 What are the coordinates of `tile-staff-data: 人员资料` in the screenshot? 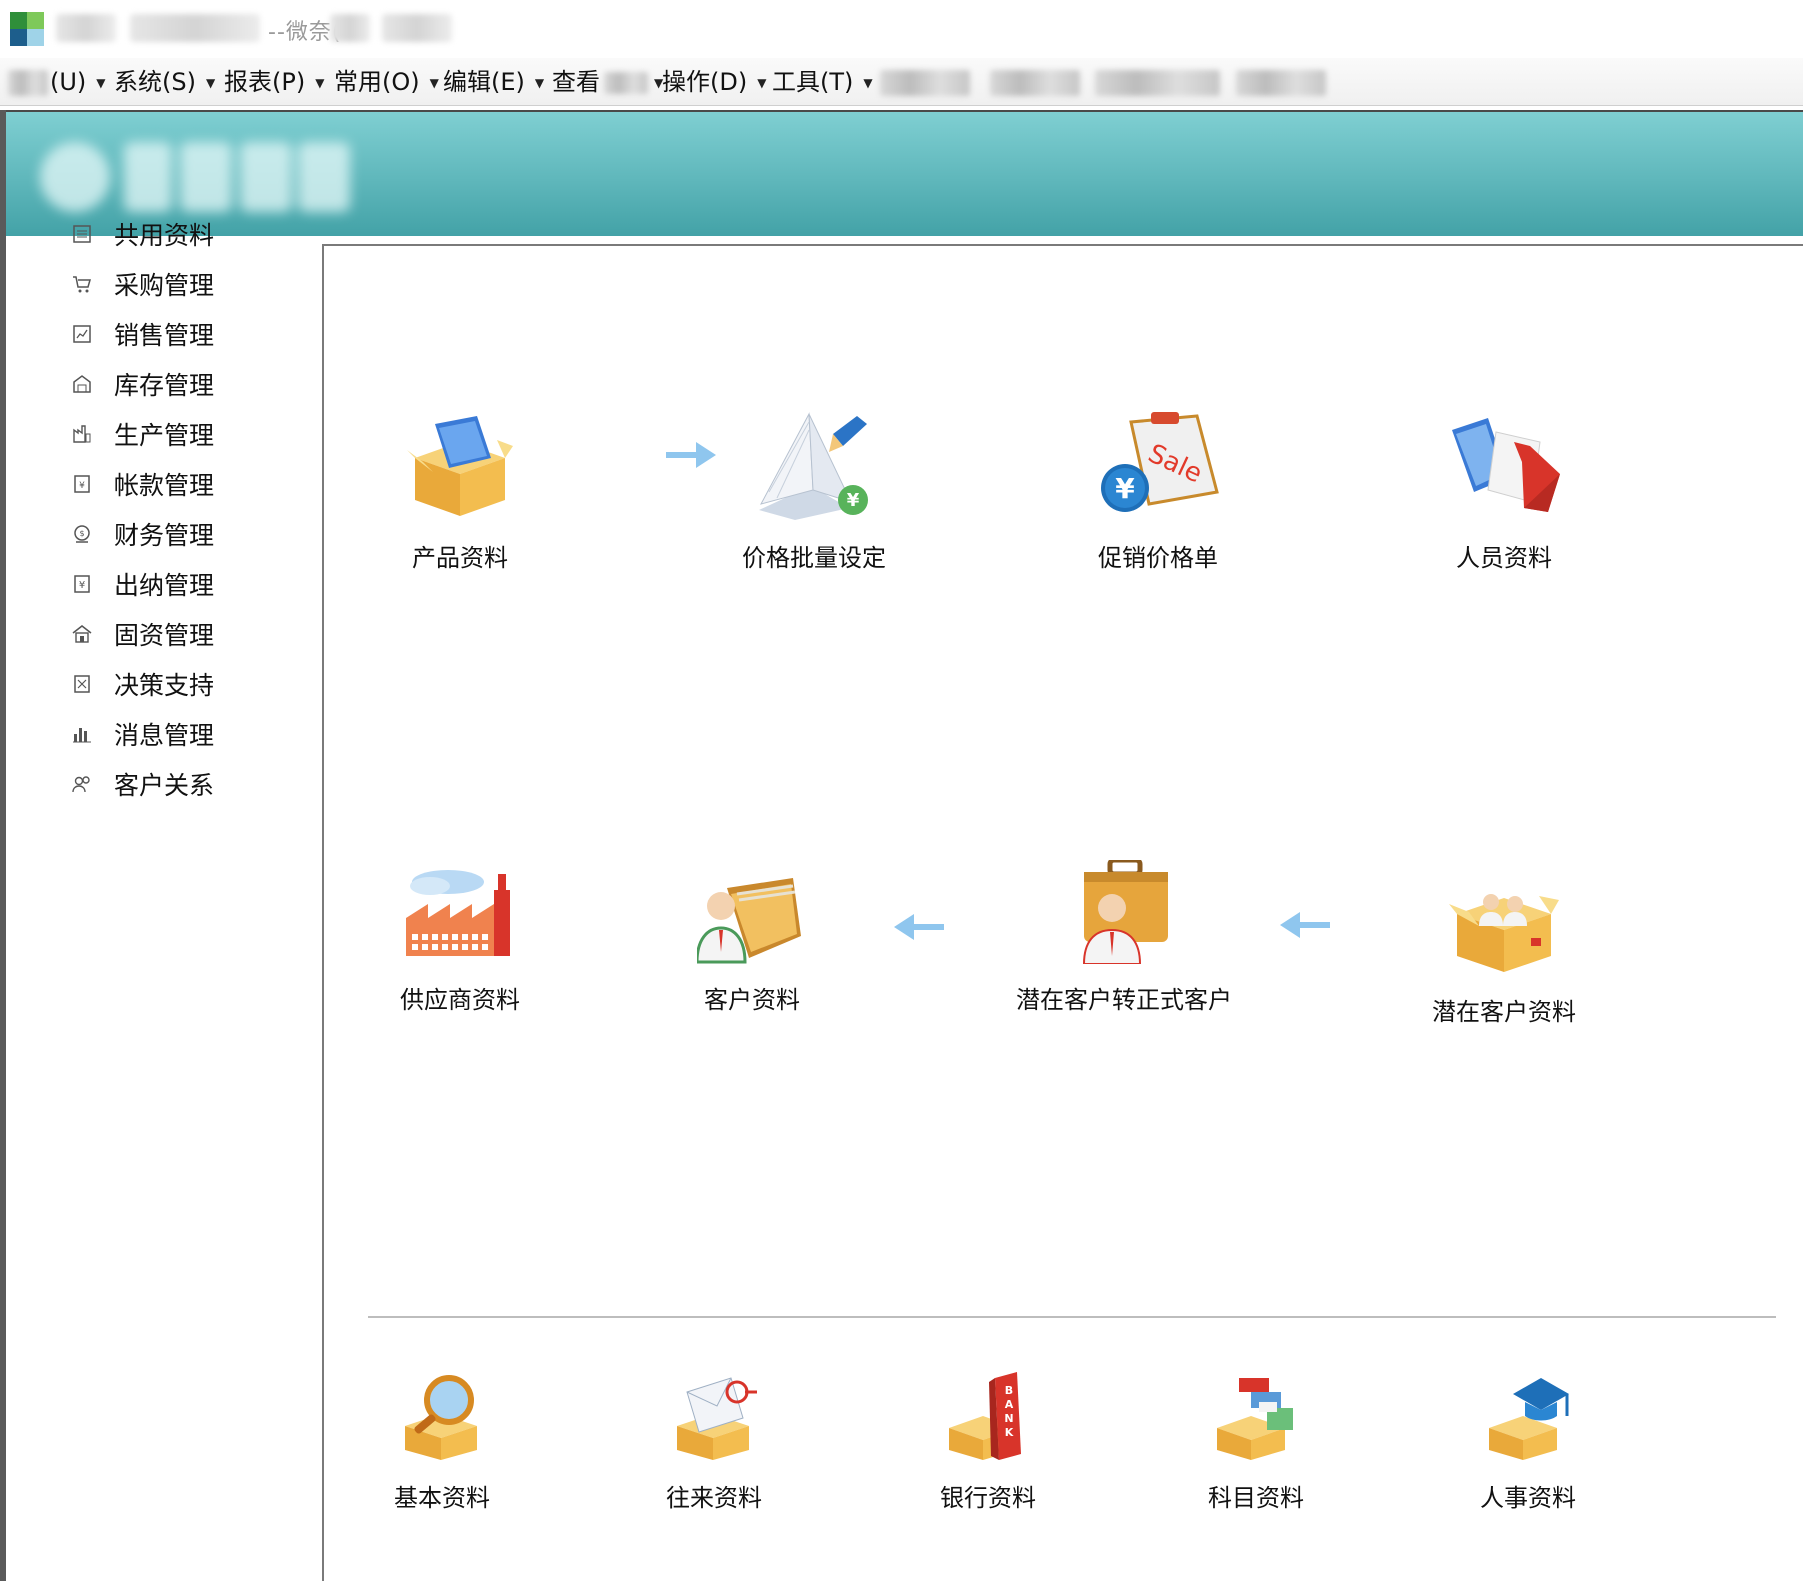 It's located at (1504, 492).